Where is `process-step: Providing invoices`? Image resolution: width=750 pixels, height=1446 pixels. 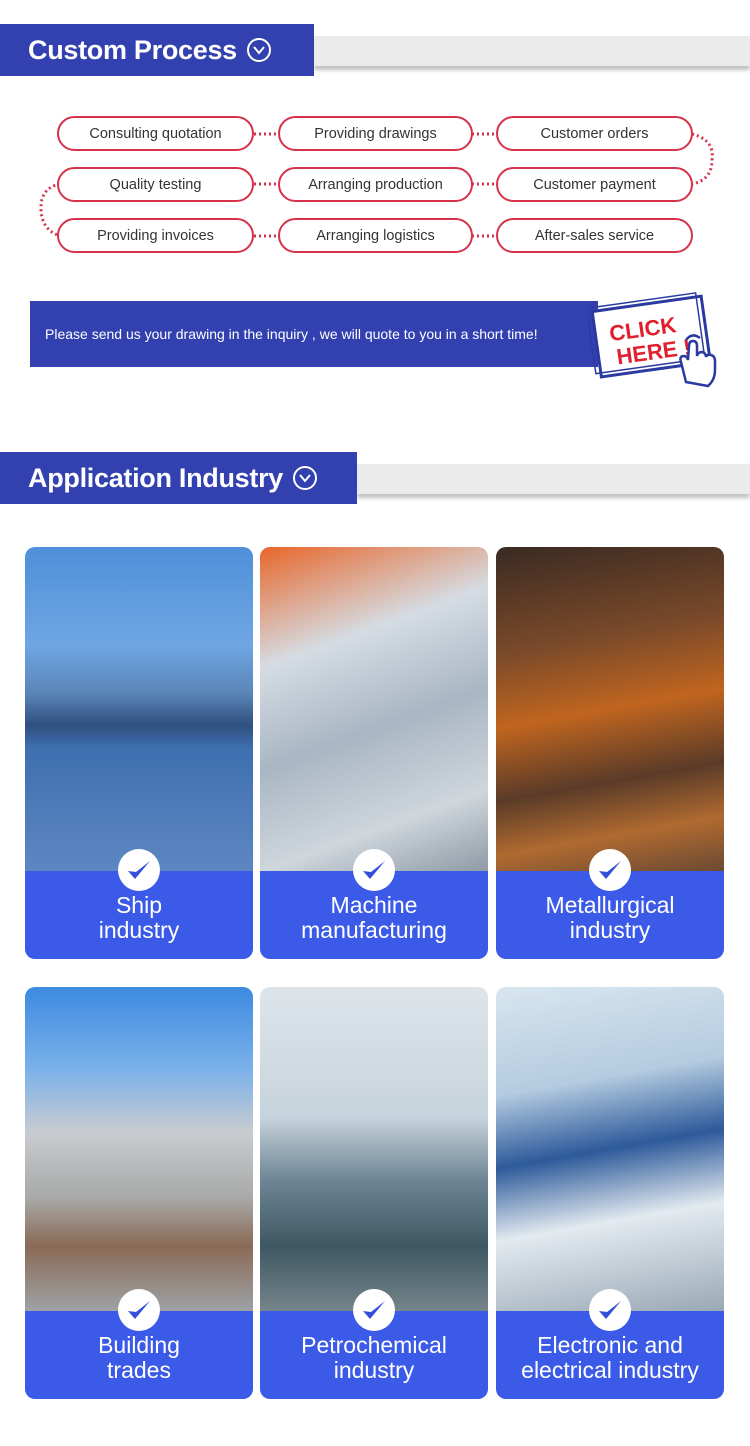
process-step: Providing invoices is located at coordinates (155, 235).